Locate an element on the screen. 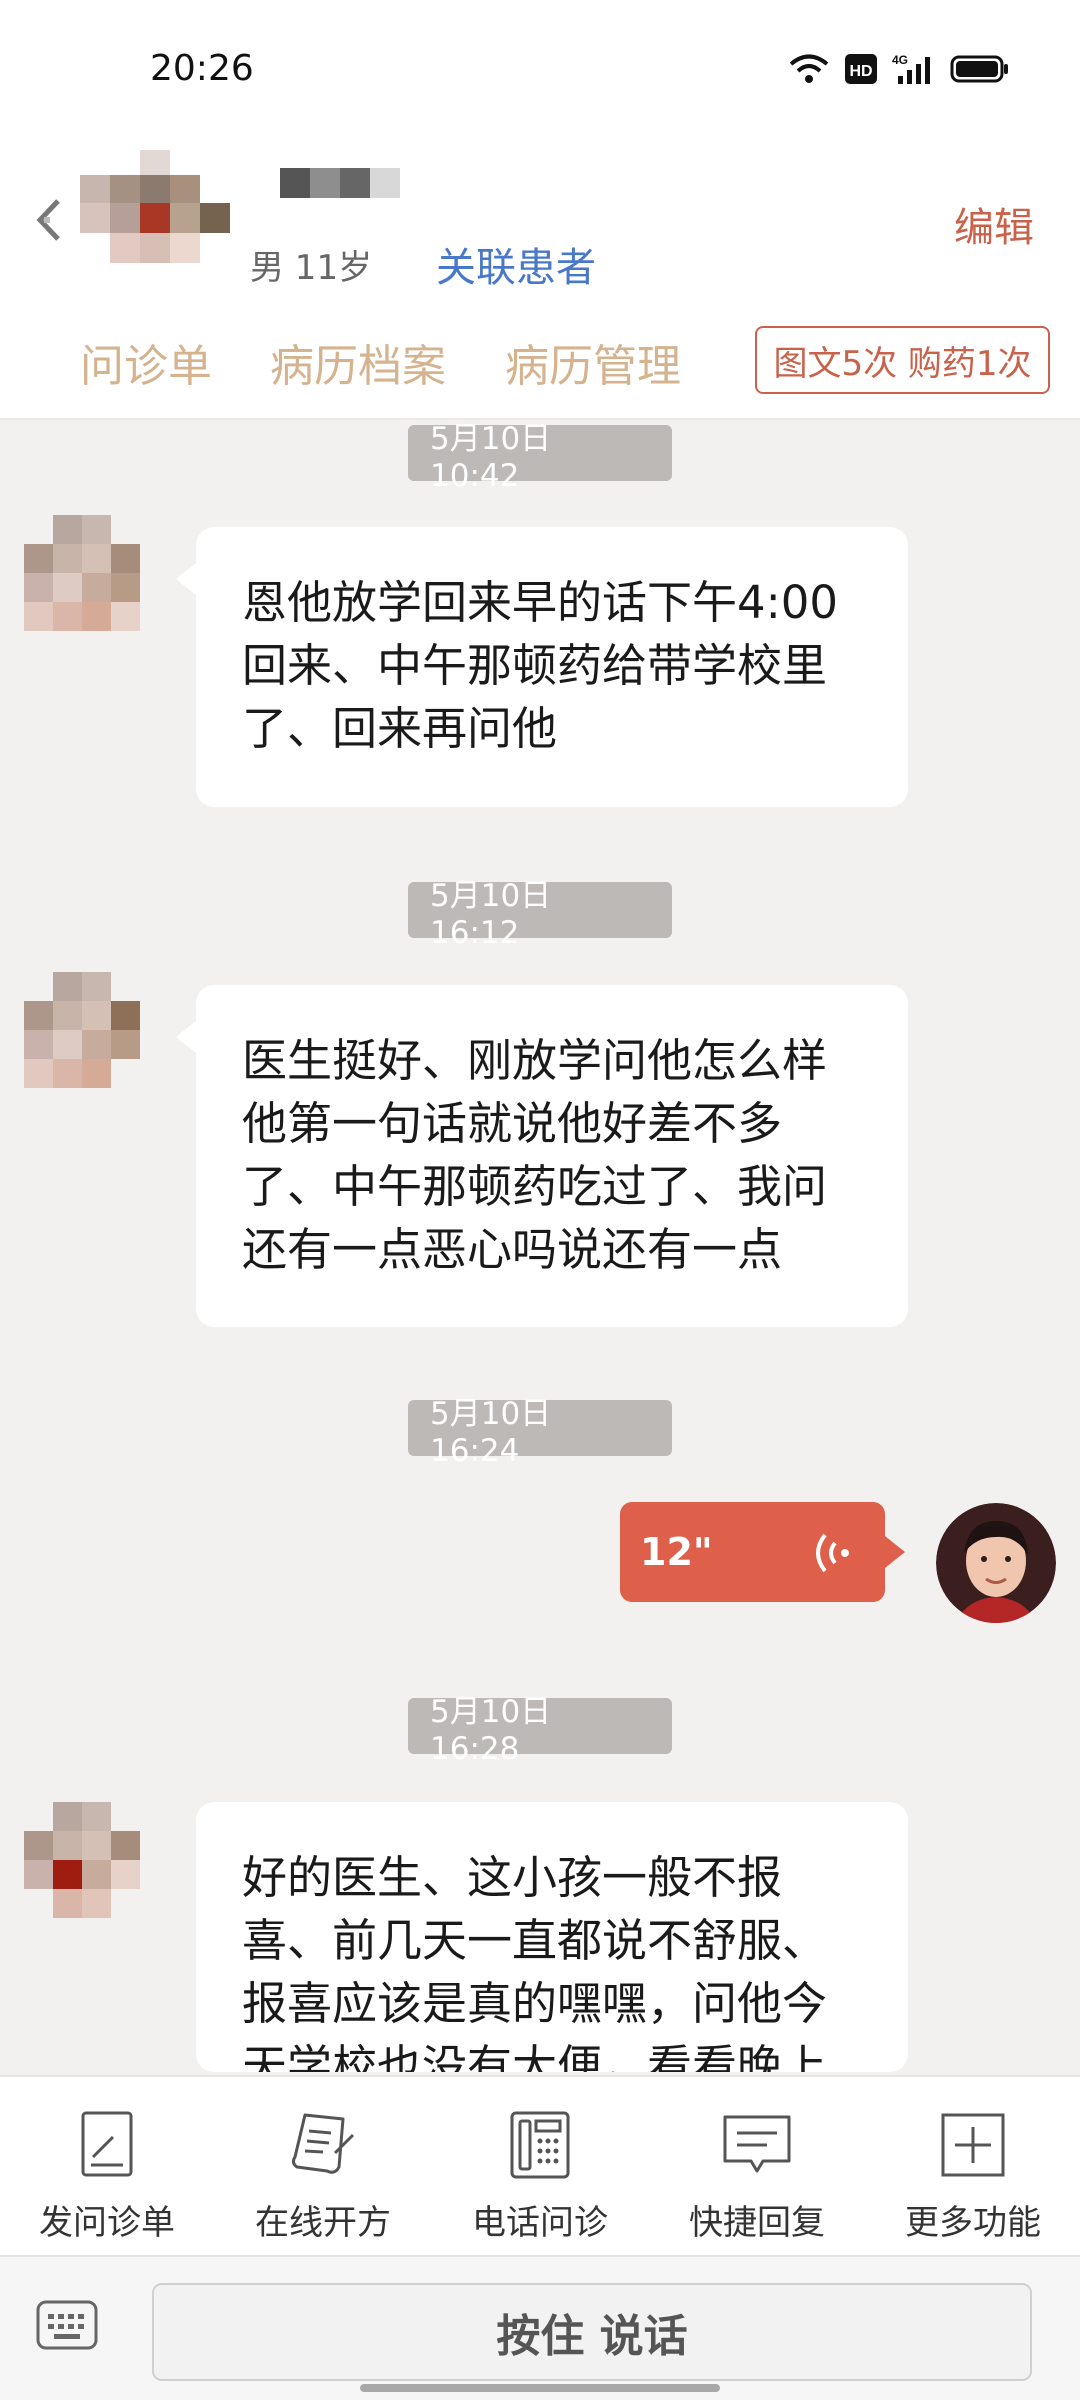 This screenshot has height=2400, width=1080. link-patient-link: 关联患者 is located at coordinates (516, 264).